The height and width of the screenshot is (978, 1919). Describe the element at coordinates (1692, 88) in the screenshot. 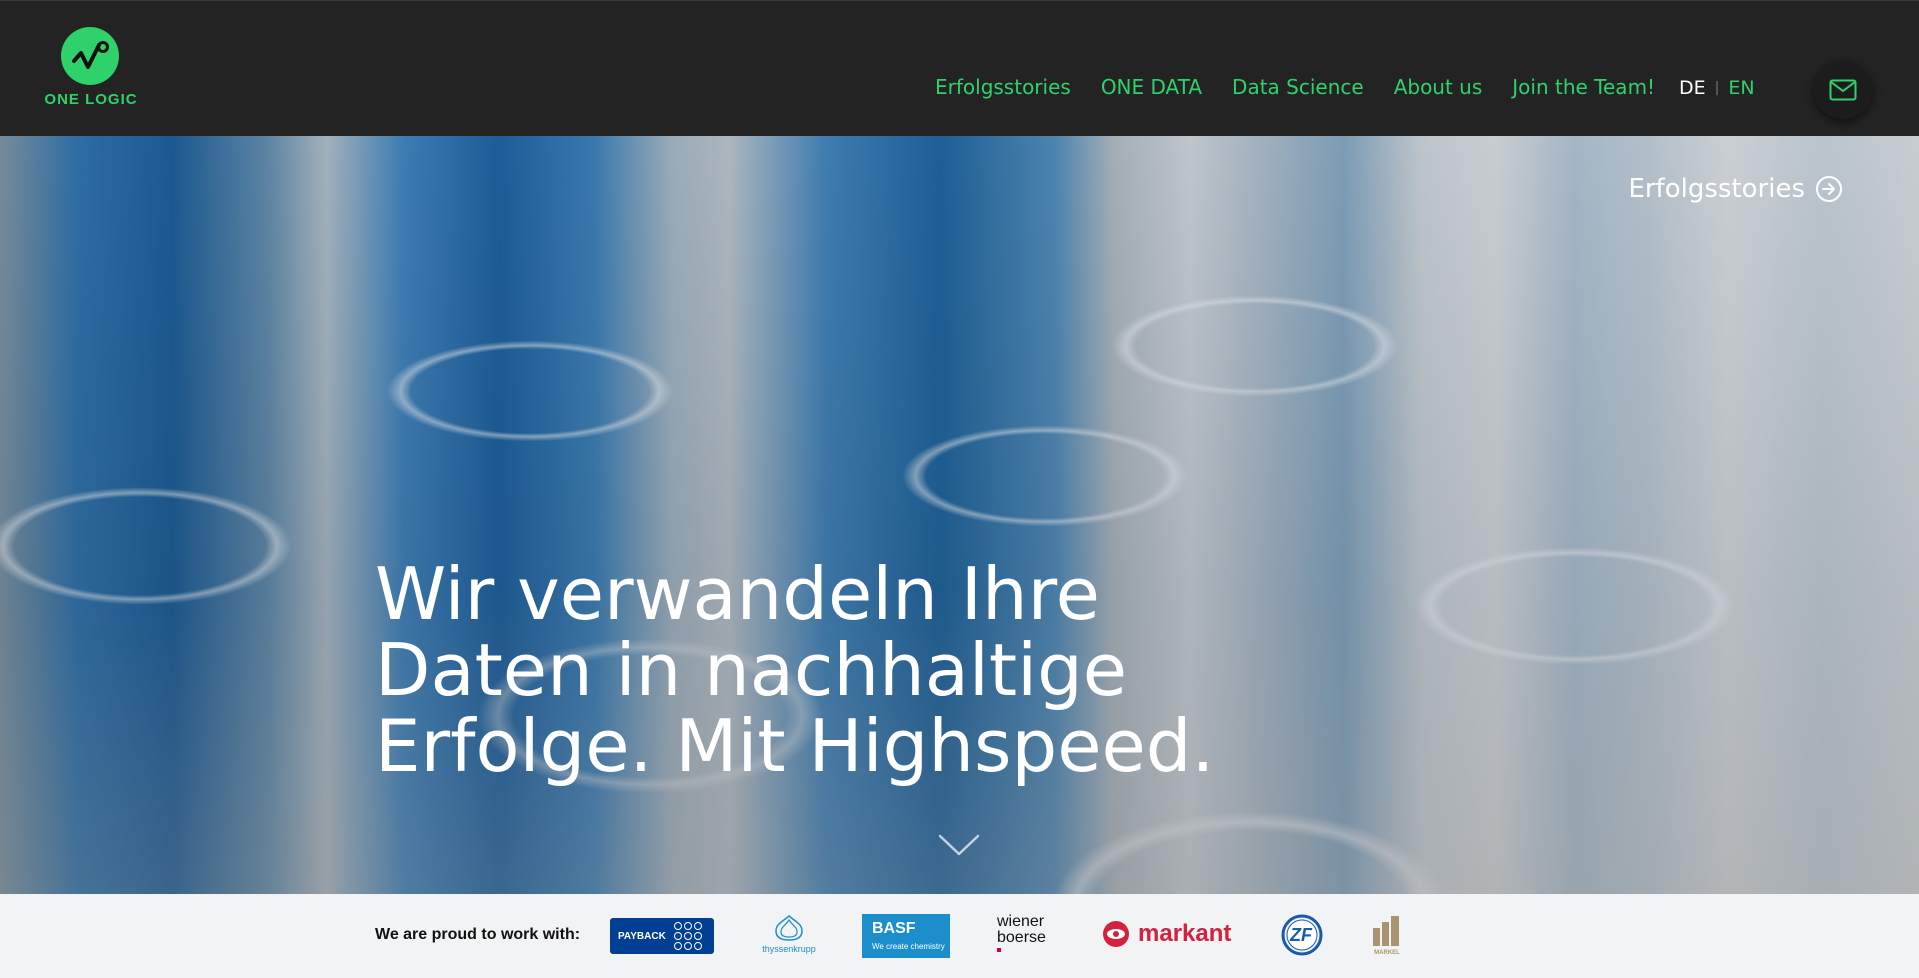

I see `language-de: DE` at that location.